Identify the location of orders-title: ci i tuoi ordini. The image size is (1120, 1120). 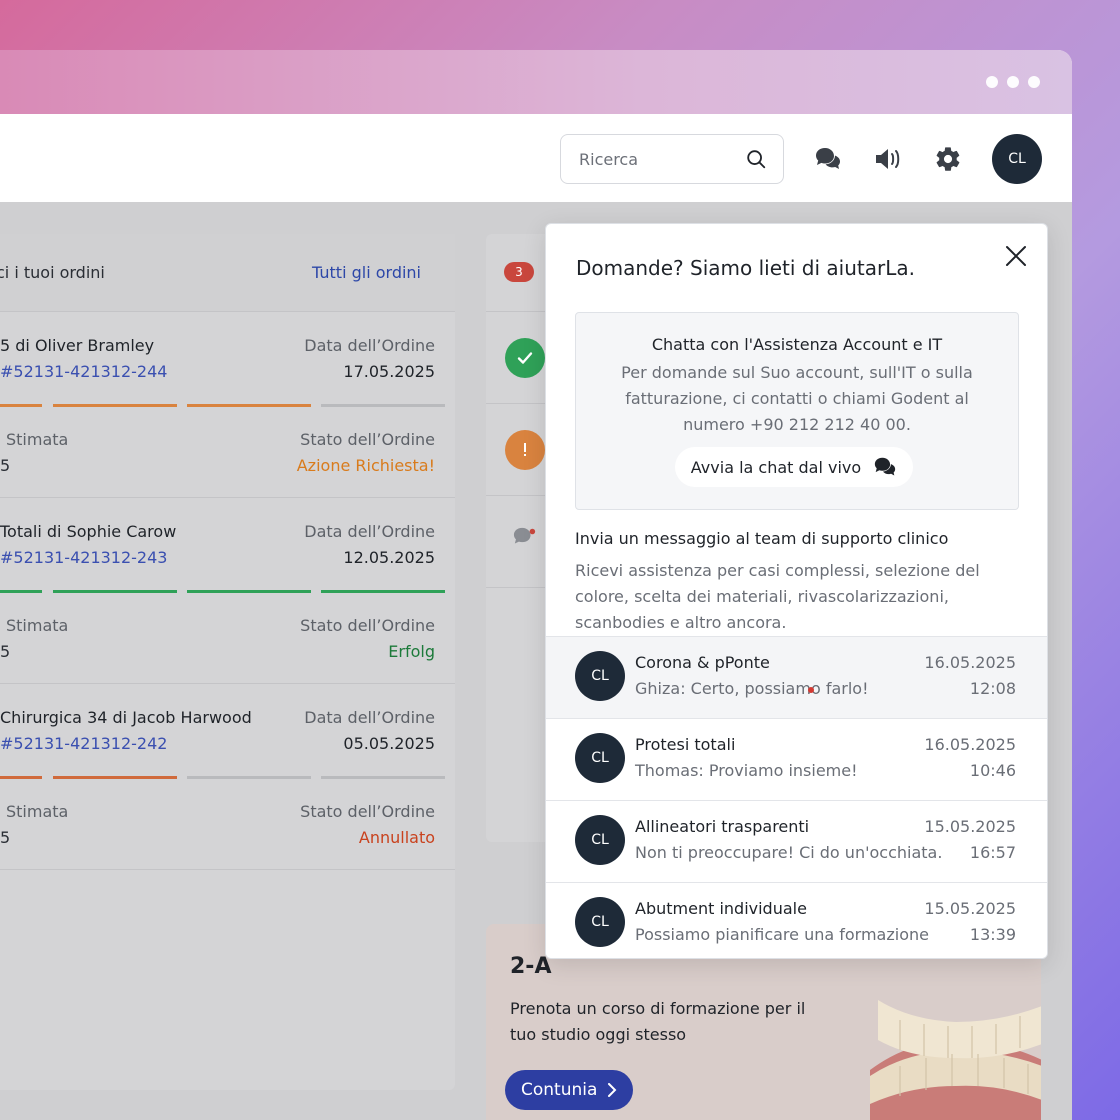
(52, 272).